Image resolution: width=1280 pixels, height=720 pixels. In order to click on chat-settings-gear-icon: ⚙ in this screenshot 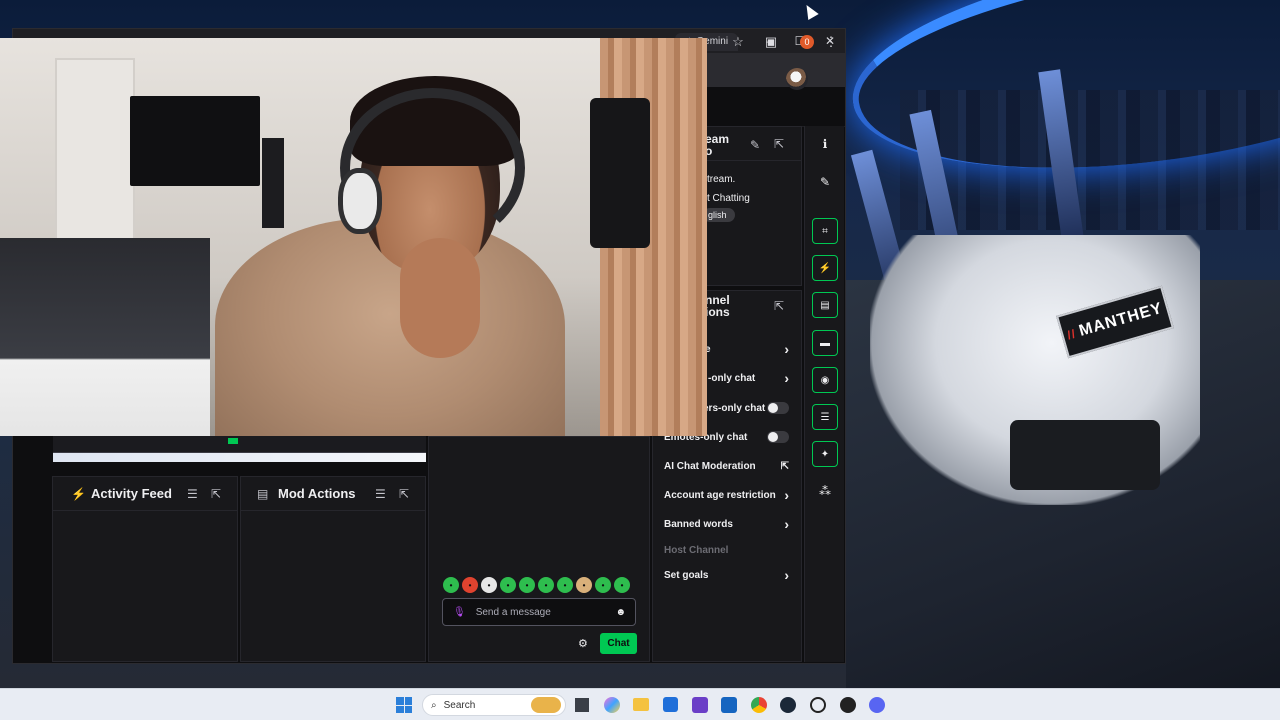, I will do `click(583, 643)`.